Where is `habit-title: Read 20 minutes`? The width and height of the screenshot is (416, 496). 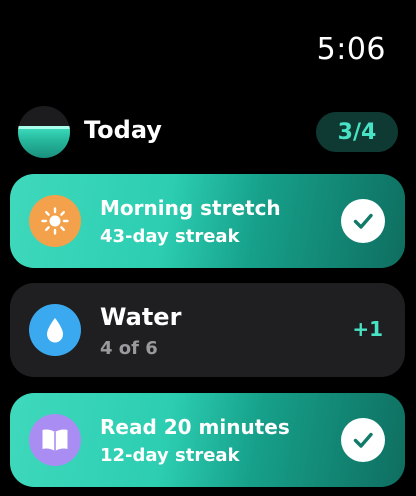 habit-title: Read 20 minutes is located at coordinates (195, 427).